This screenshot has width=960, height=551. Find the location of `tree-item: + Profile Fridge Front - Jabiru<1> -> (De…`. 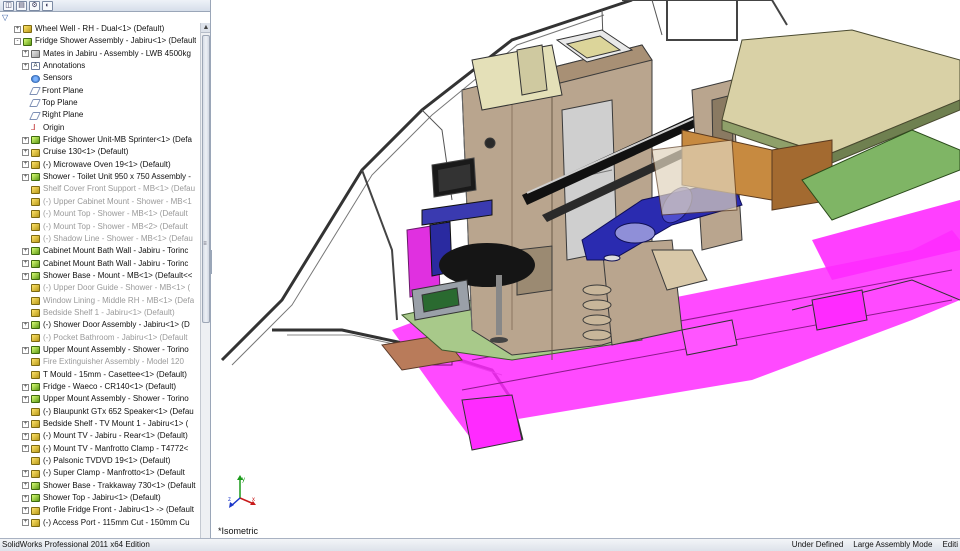

tree-item: + Profile Fridge Front - Jabiru<1> -> (De… is located at coordinates (100, 510).